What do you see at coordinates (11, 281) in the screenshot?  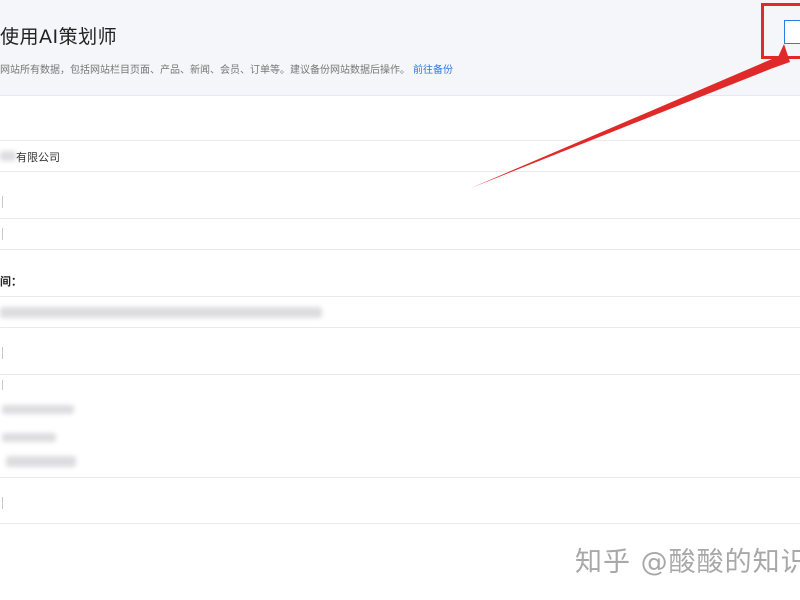 I see `field-label: 间：` at bounding box center [11, 281].